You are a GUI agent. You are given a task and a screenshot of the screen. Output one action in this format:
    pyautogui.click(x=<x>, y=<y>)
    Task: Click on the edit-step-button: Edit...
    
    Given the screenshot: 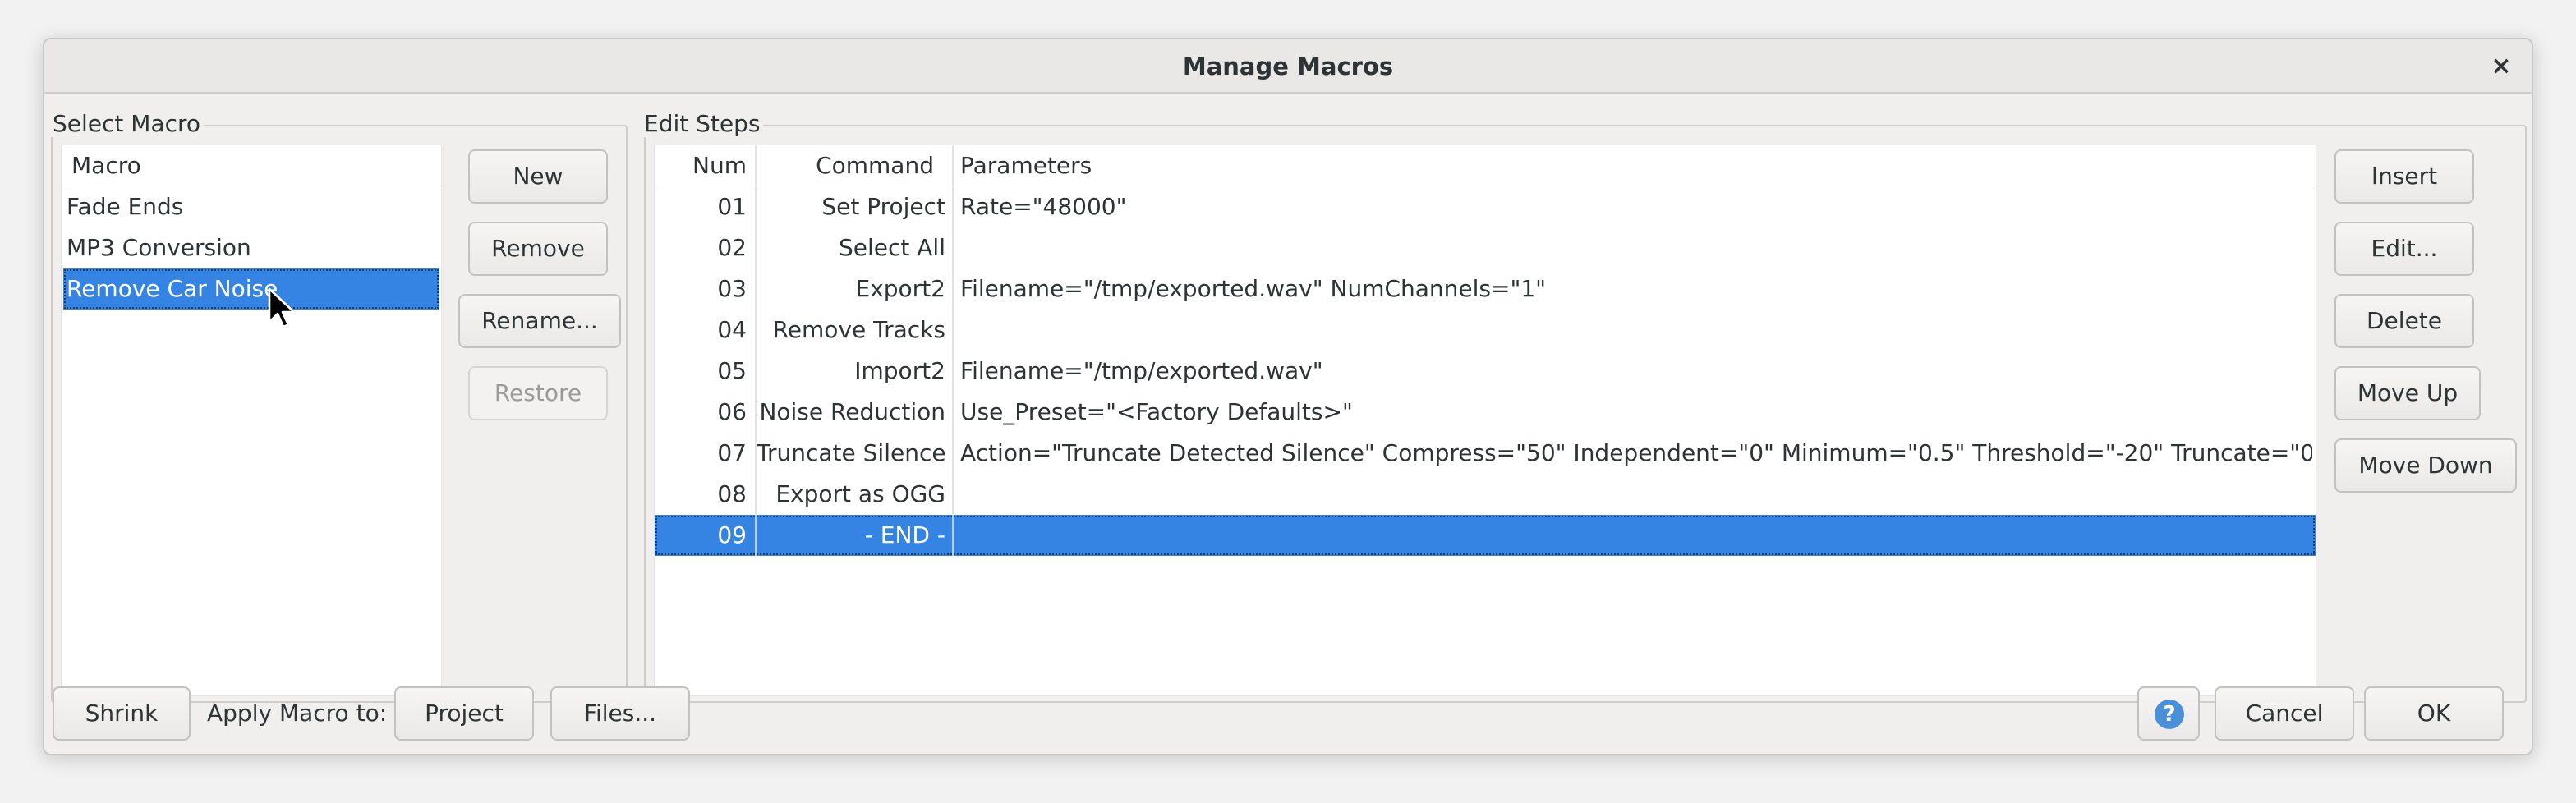 What is the action you would take?
    pyautogui.click(x=2404, y=249)
    